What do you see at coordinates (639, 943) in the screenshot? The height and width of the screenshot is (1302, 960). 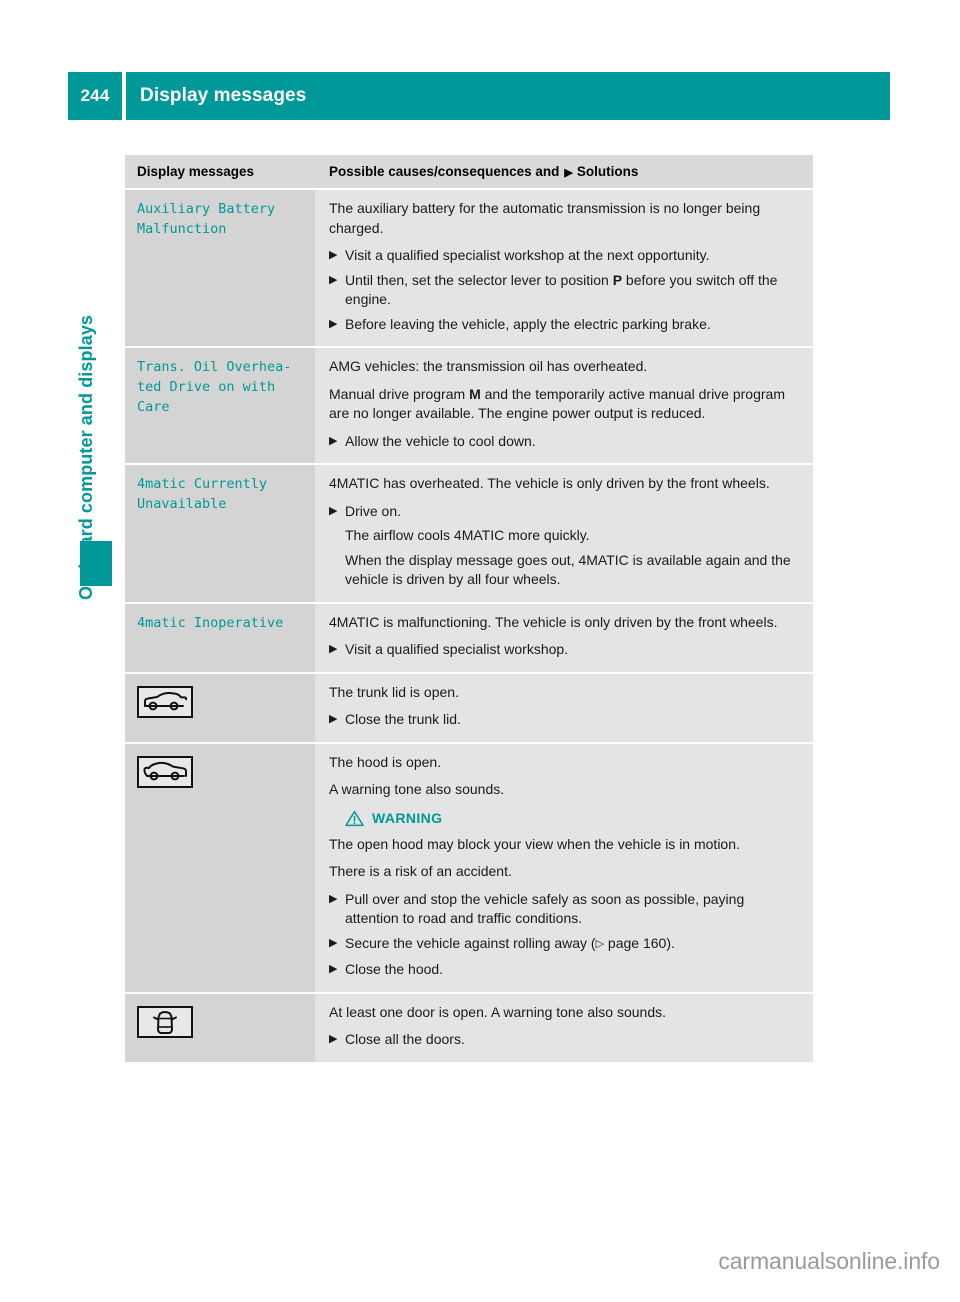 I see `page-reference-text: page 160).` at bounding box center [639, 943].